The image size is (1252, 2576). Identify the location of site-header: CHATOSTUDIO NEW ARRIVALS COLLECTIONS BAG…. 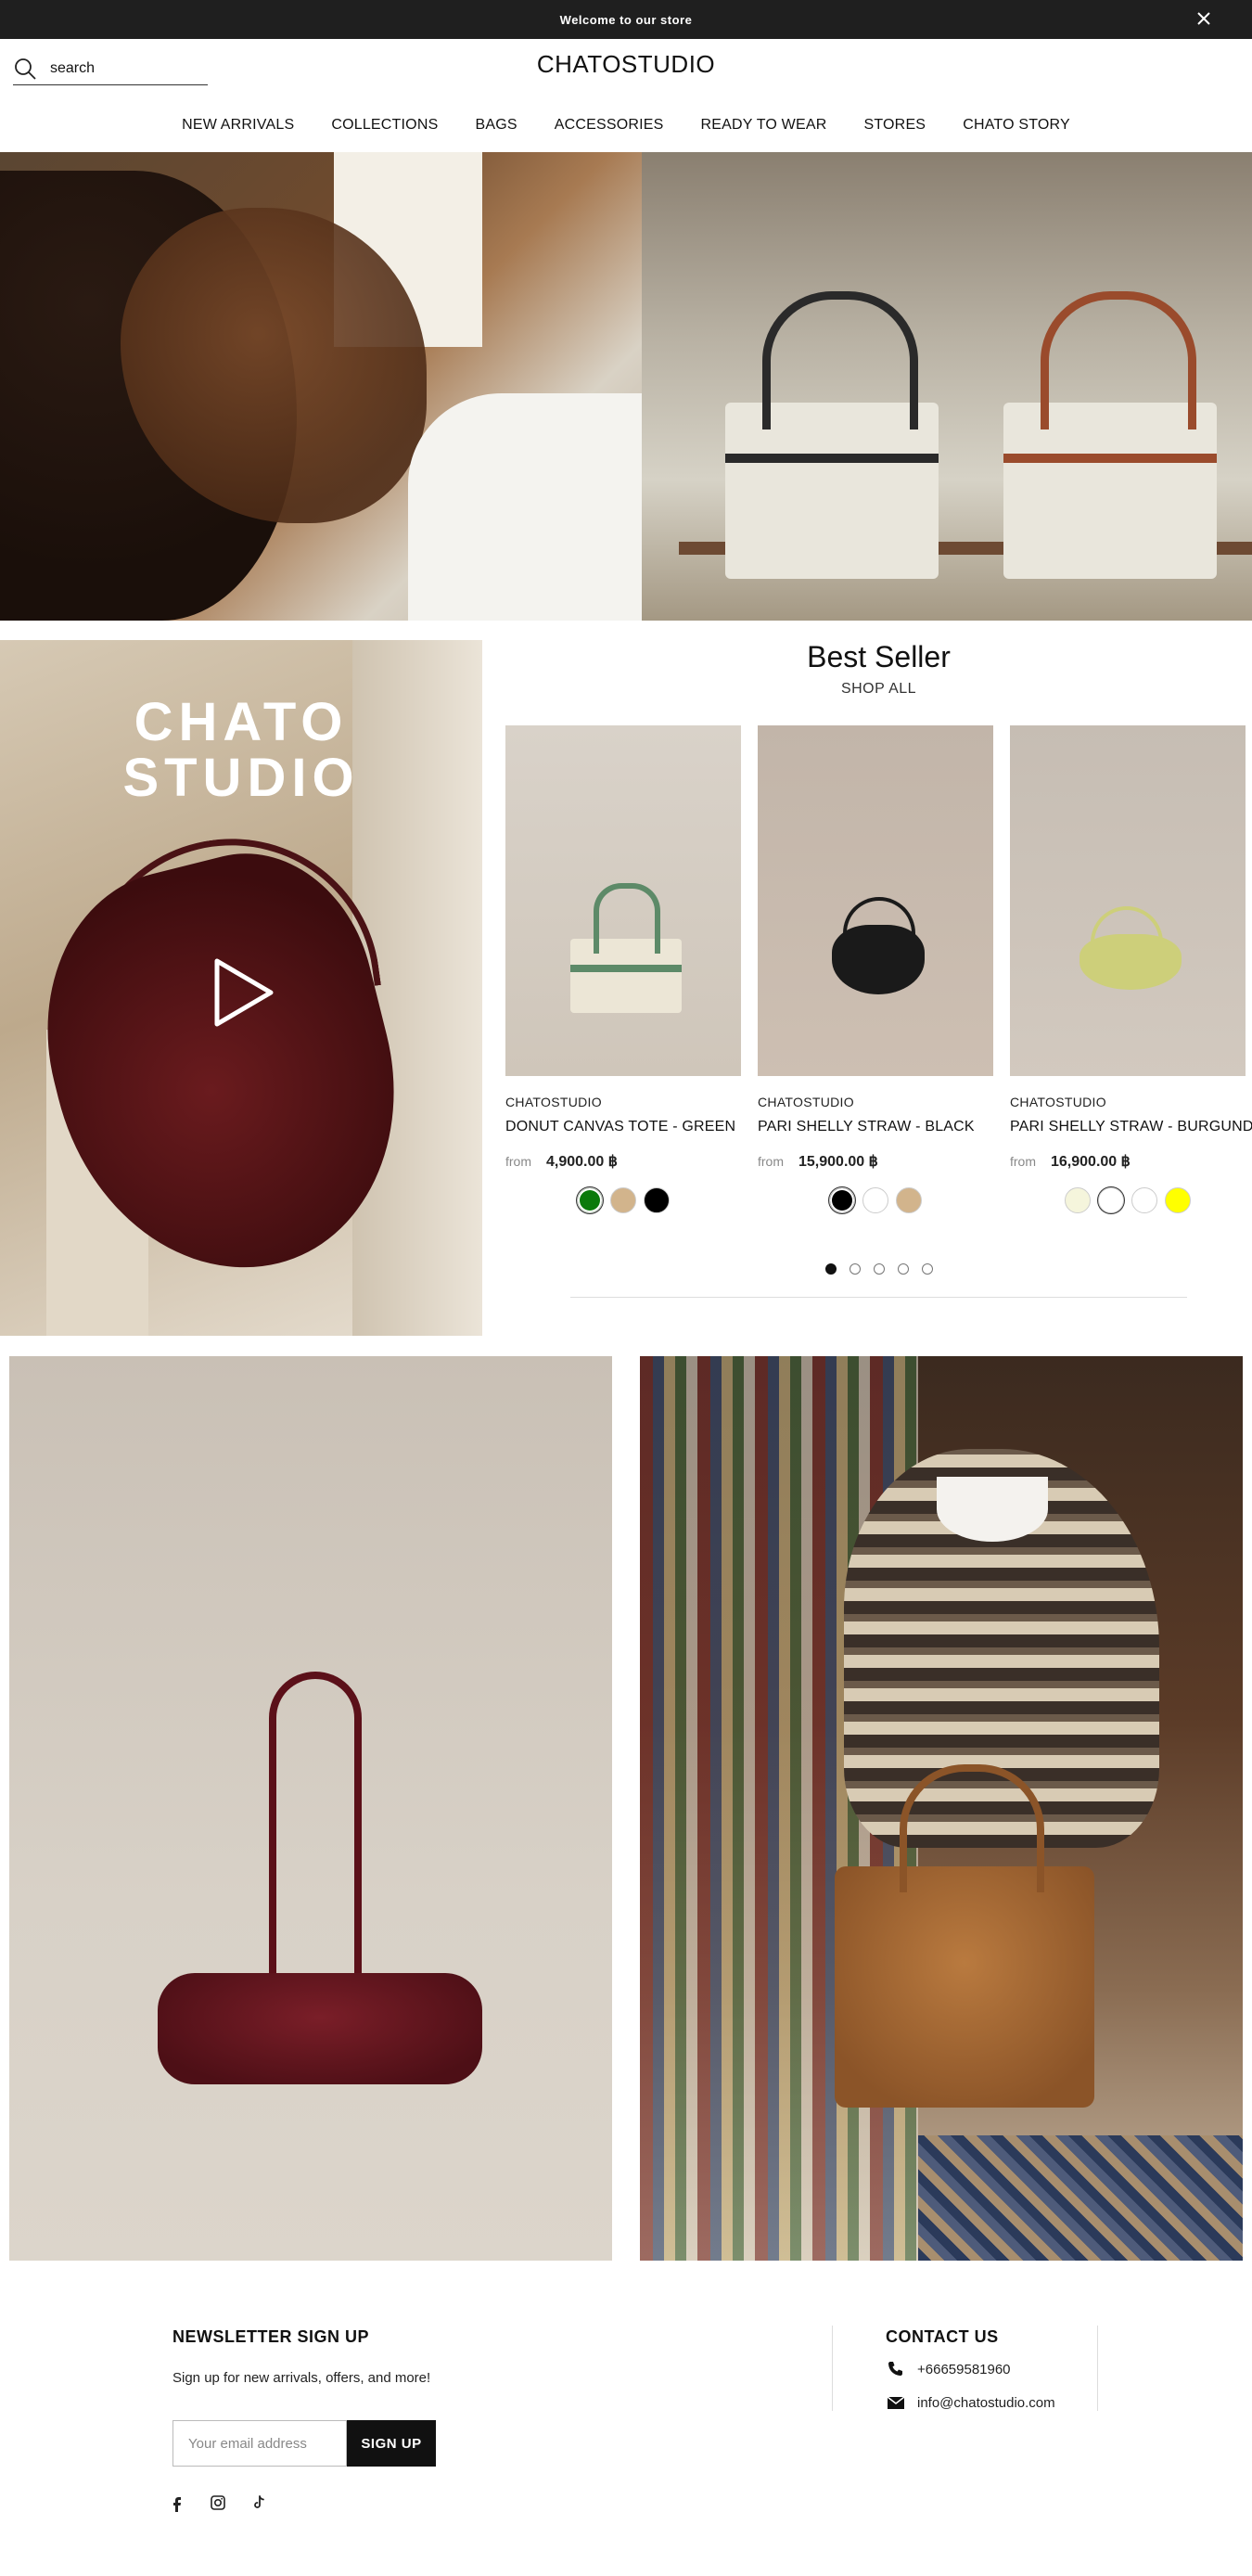
(626, 95).